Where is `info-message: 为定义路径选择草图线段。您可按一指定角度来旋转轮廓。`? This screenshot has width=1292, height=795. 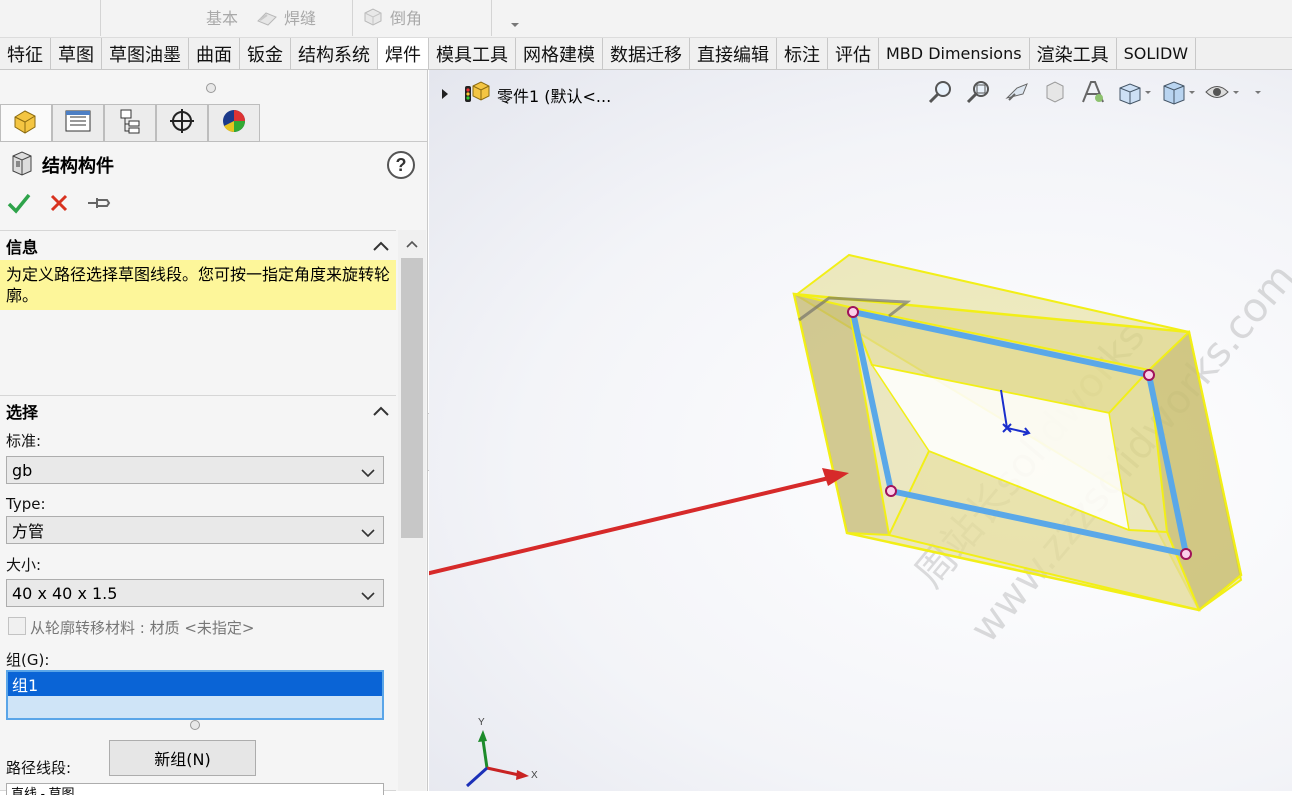 info-message: 为定义路径选择草图线段。您可按一指定角度来旋转轮廓。 is located at coordinates (198, 285).